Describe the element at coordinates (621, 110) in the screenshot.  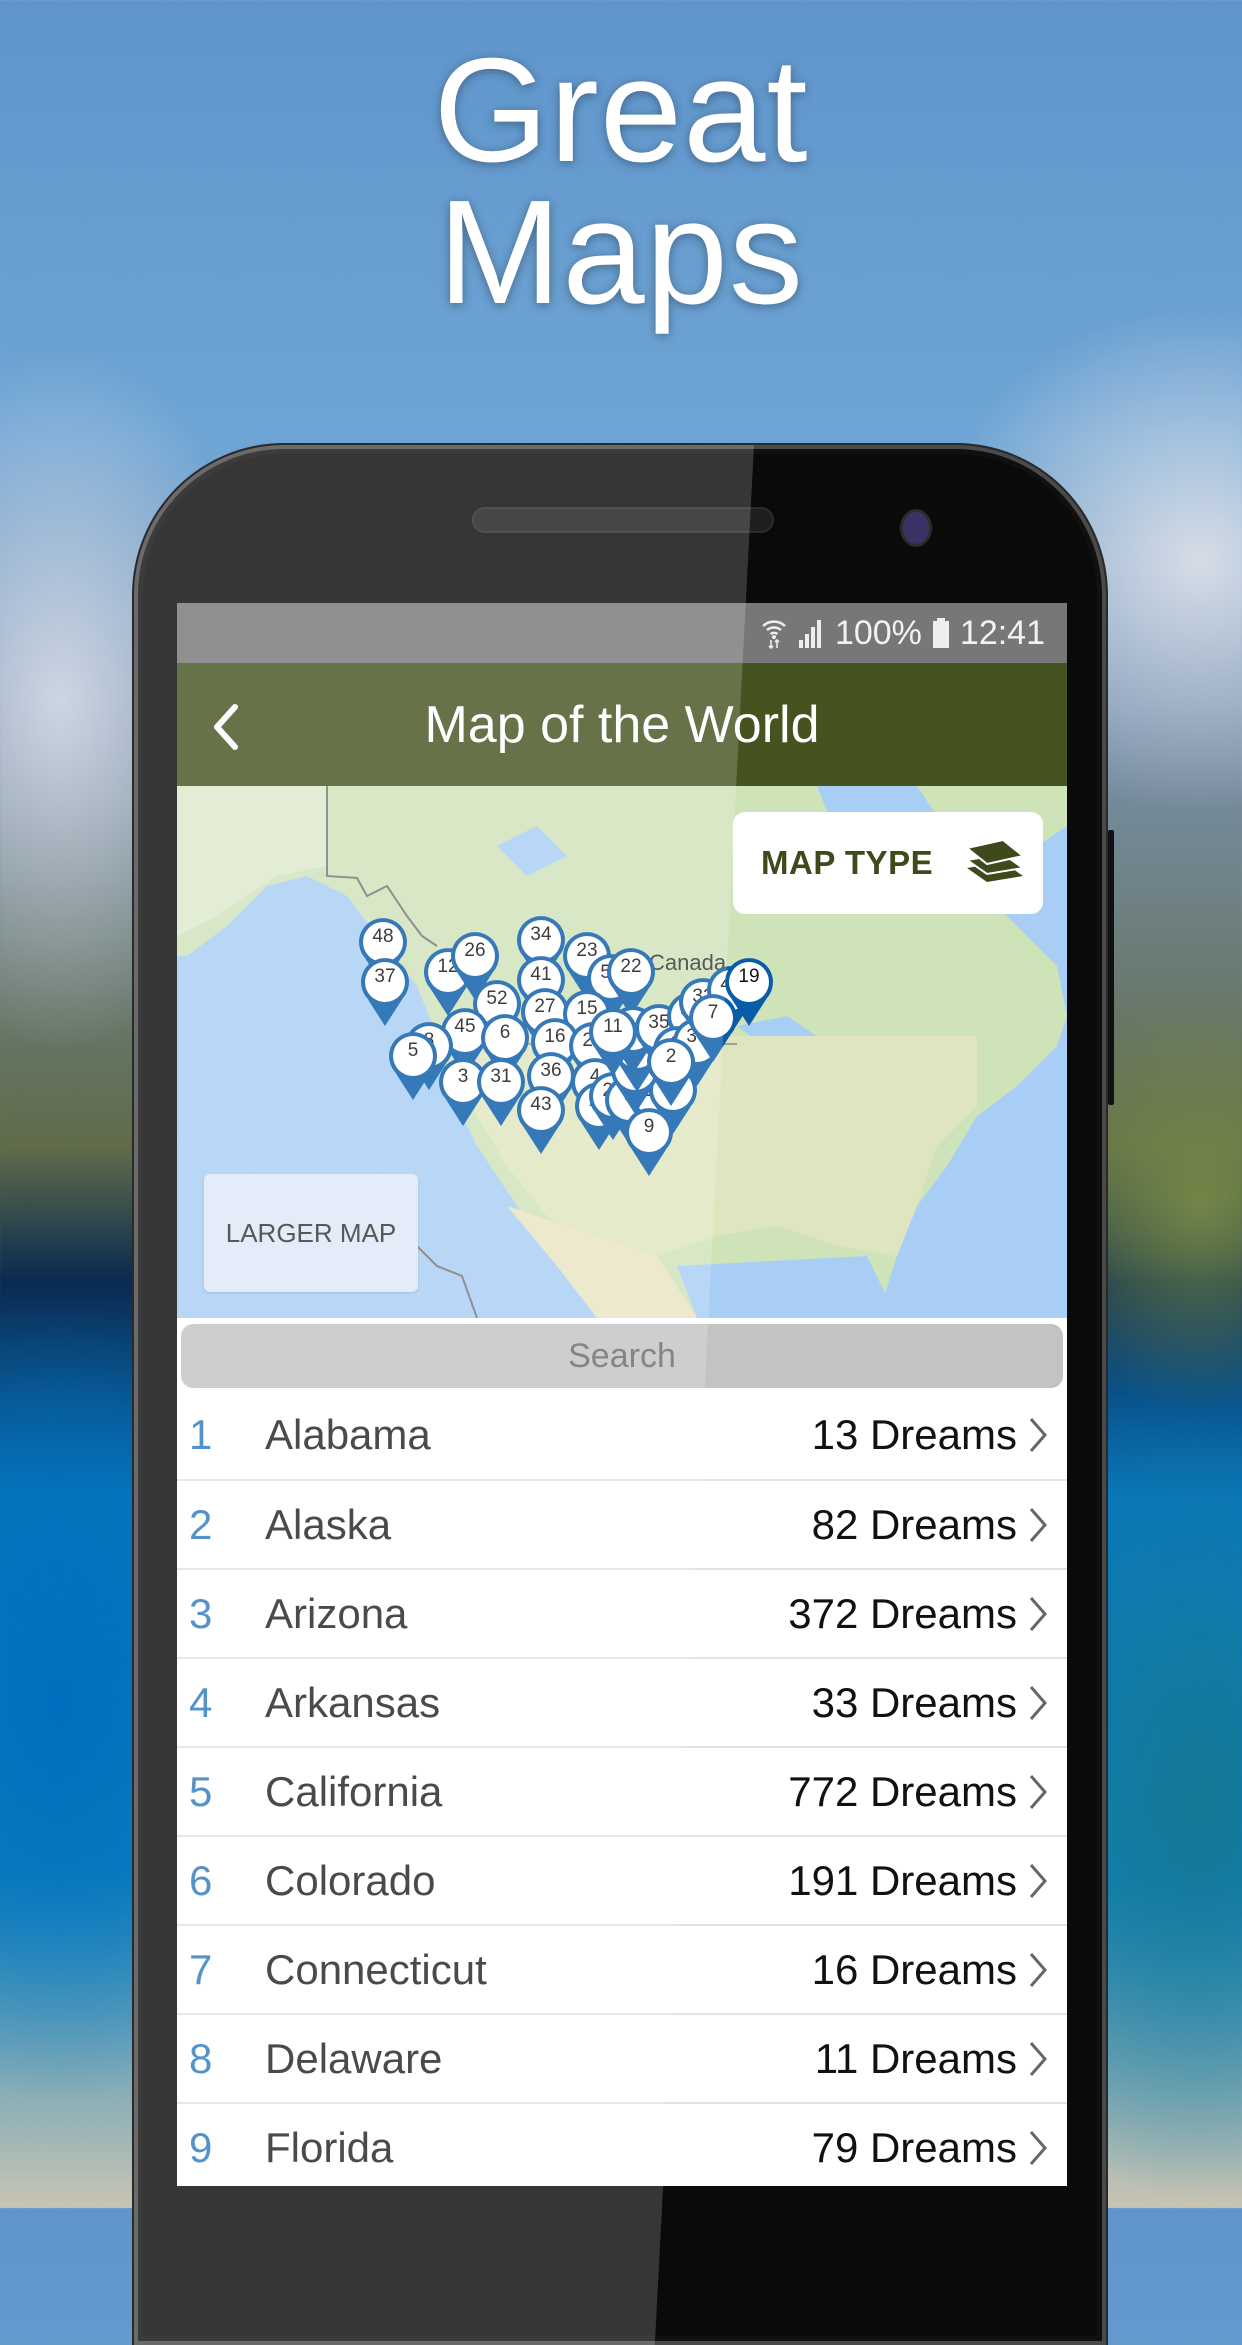
I see `headline-line-1: Great` at that location.